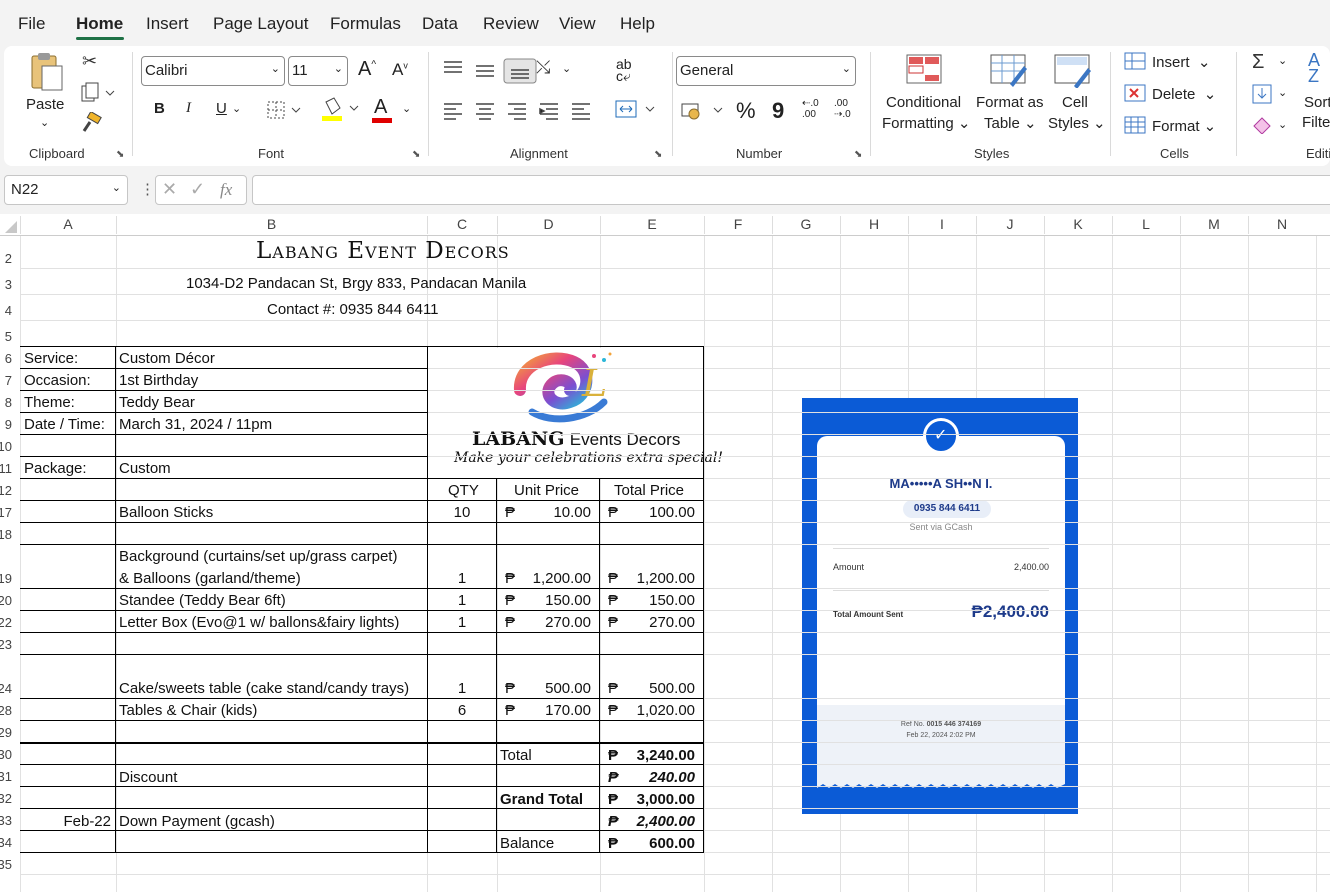 Image resolution: width=1330 pixels, height=892 pixels. What do you see at coordinates (923, 102) in the screenshot?
I see `conditional-formatting-label1: Conditional` at bounding box center [923, 102].